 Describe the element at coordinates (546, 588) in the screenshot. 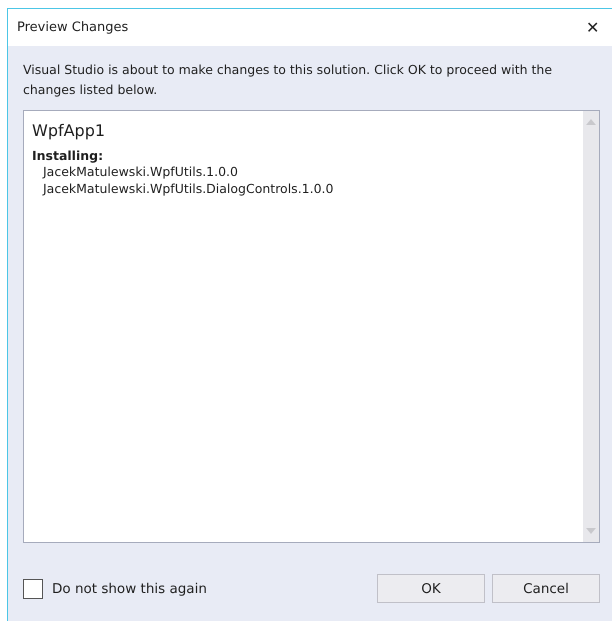

I see `cancel-button: Cancel` at that location.